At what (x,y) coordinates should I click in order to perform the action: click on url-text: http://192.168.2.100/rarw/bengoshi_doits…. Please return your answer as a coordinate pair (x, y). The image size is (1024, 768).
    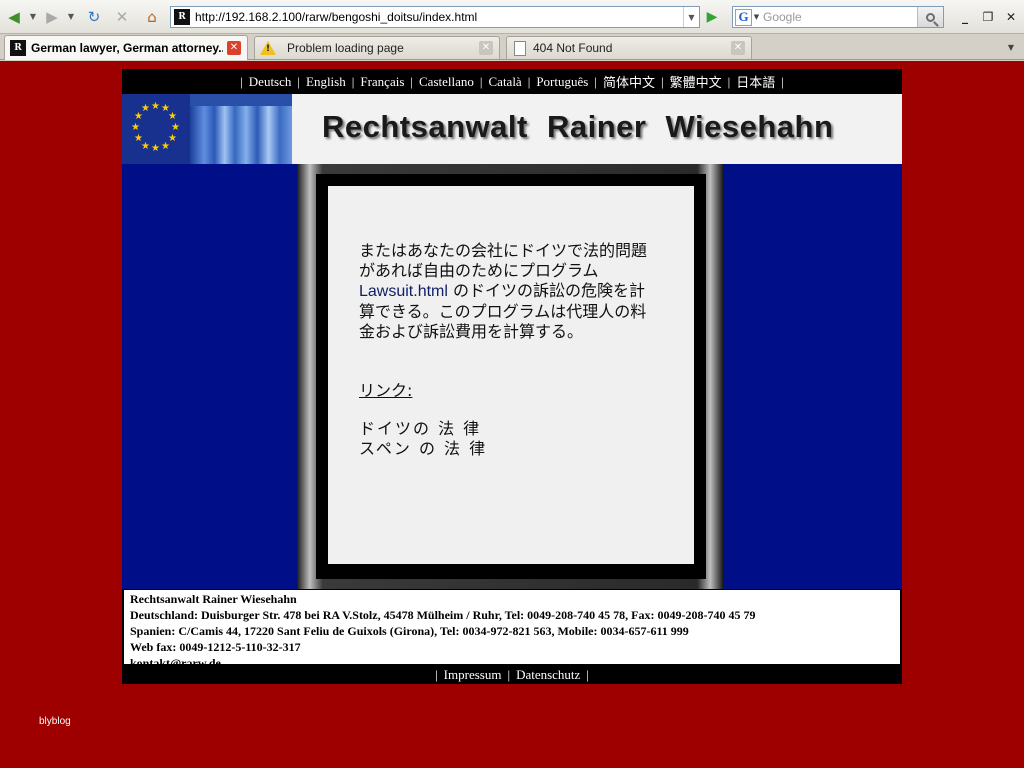
    Looking at the image, I should click on (439, 17).